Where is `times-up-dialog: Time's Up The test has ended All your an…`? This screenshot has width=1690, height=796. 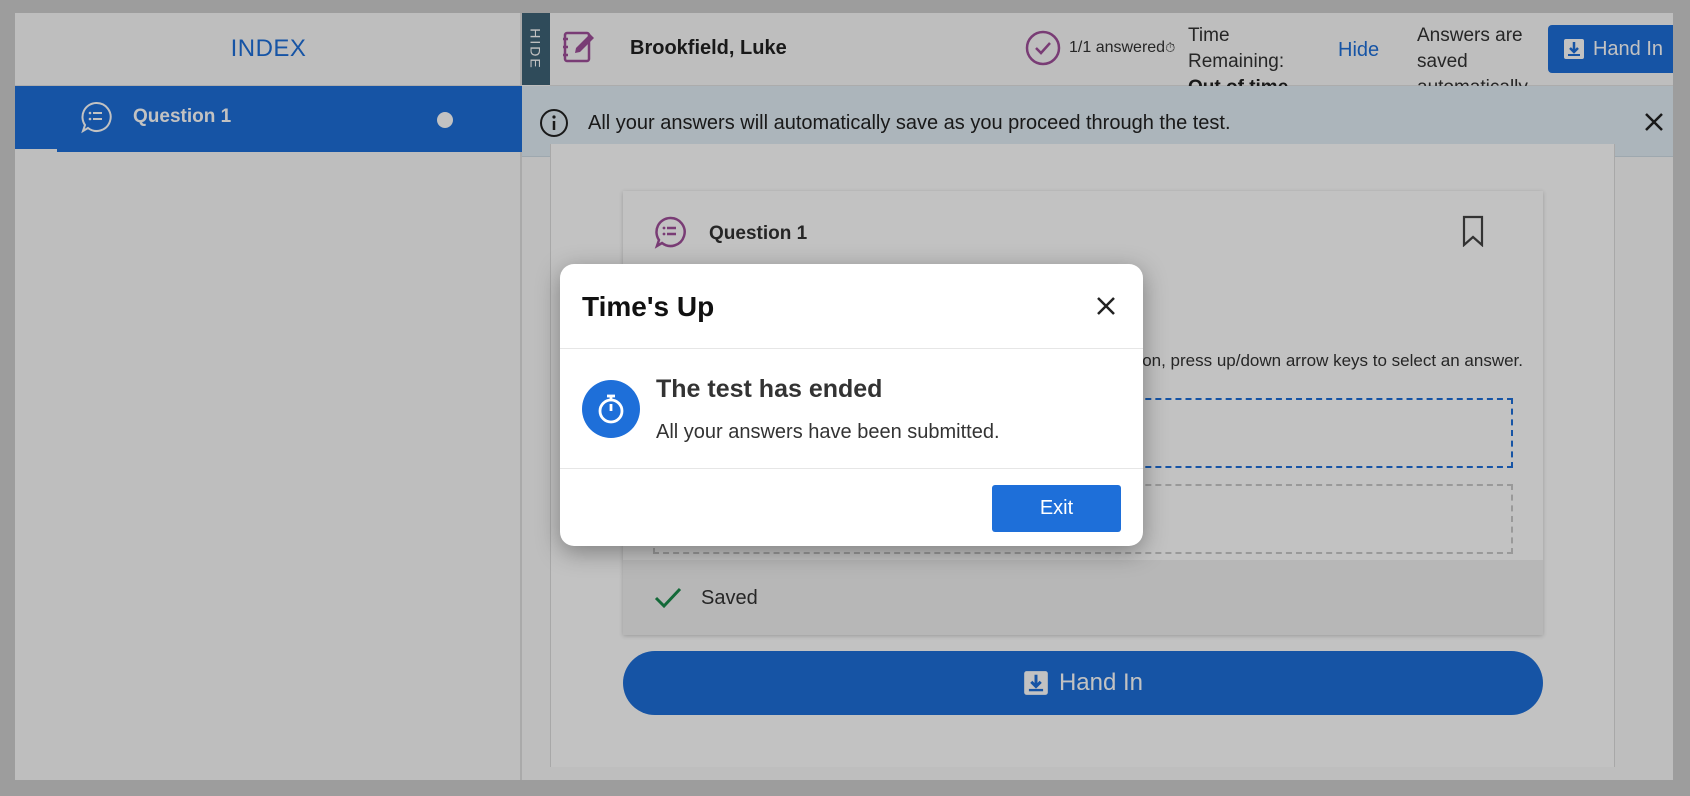 times-up-dialog: Time's Up The test has ended All your an… is located at coordinates (851, 405).